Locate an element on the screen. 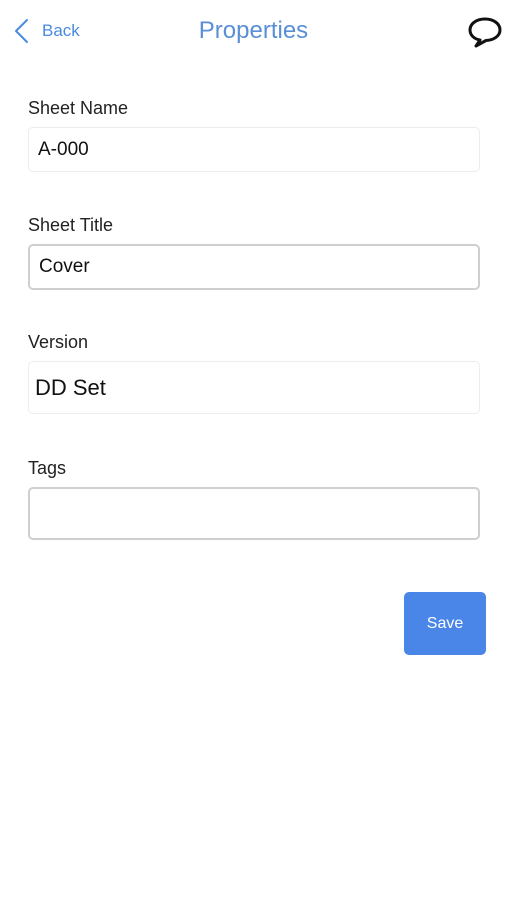 The image size is (507, 900). version-input is located at coordinates (254, 387).